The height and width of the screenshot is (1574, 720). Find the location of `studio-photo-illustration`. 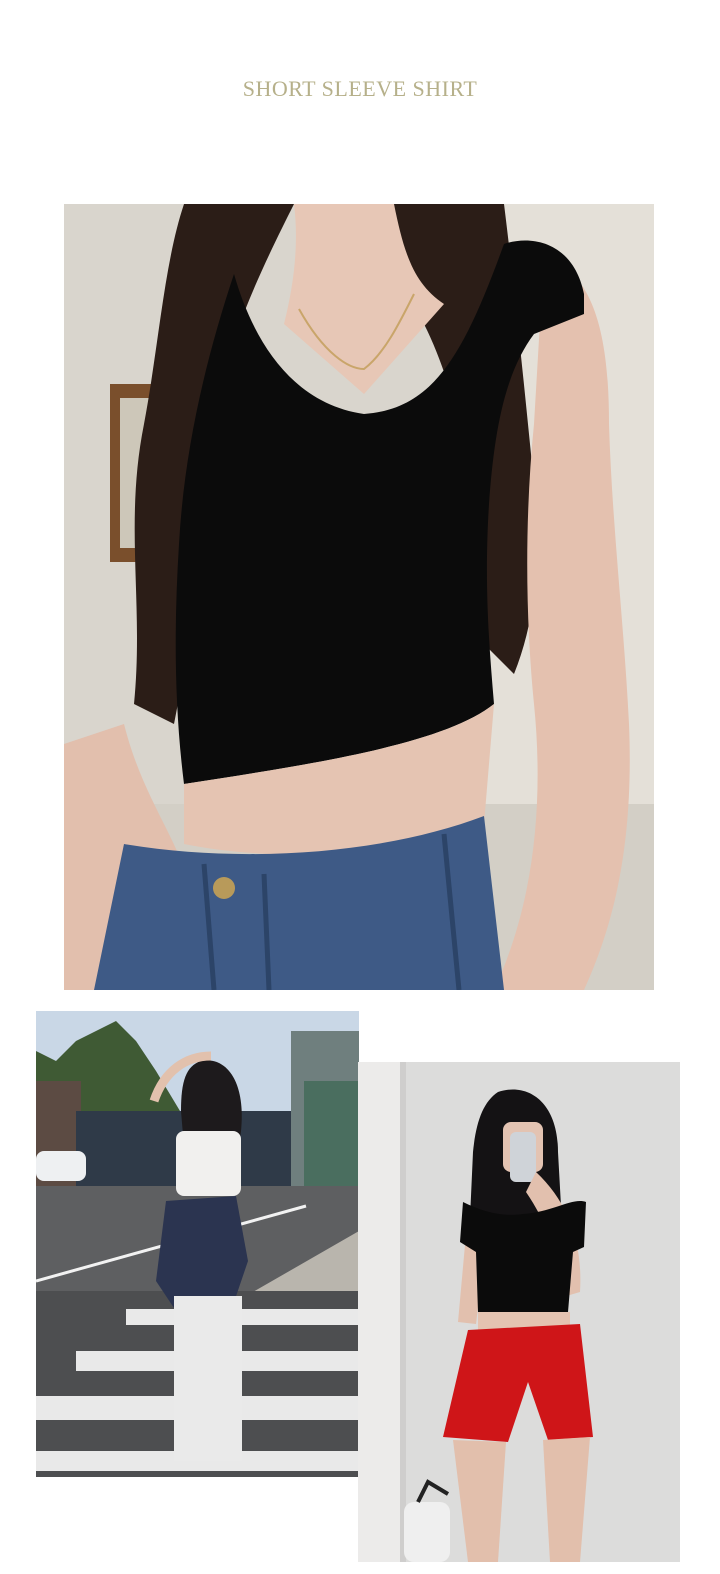

studio-photo-illustration is located at coordinates (519, 1312).